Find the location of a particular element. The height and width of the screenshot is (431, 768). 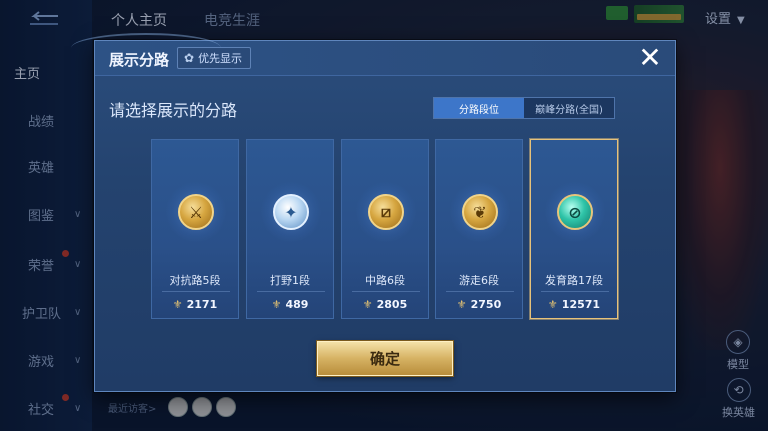

lane-score: ⚜ 2171 is located at coordinates (195, 304).